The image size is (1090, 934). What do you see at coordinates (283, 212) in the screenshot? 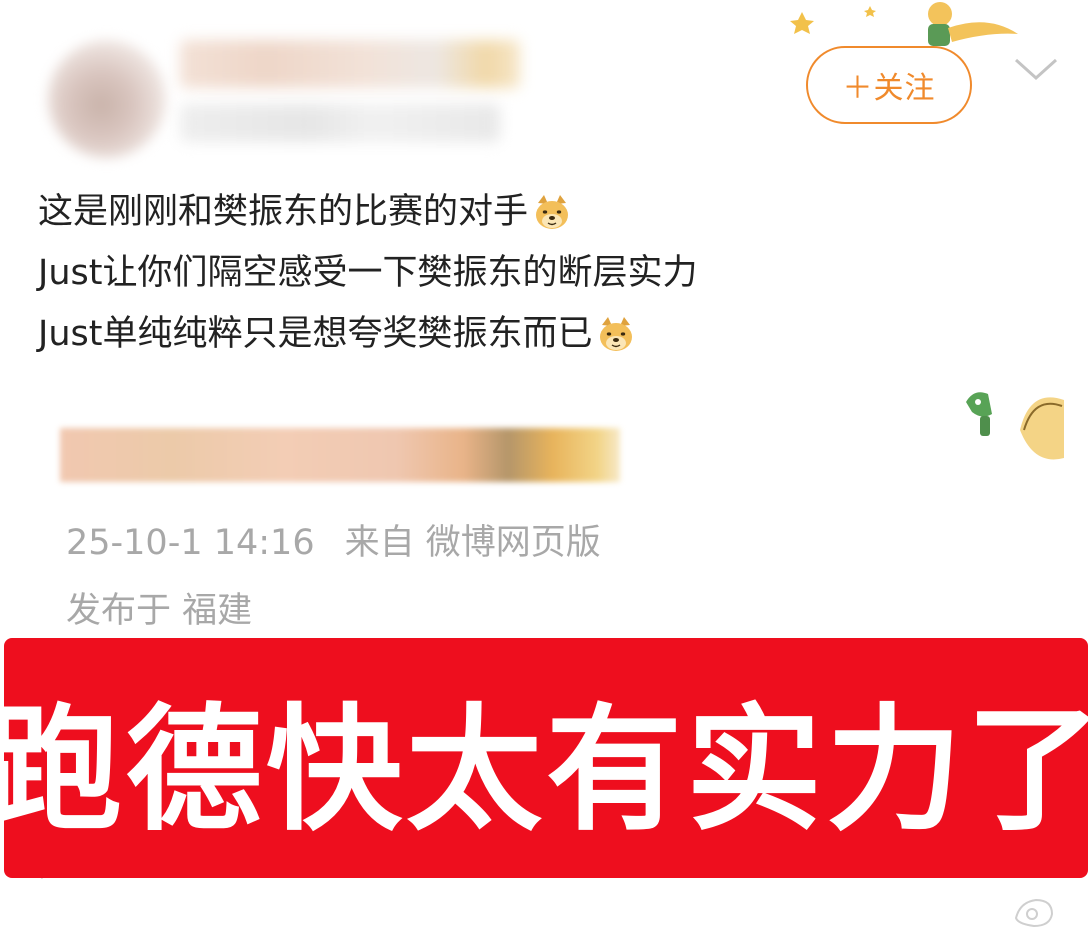
I see `post-line-text: 这是刚刚和樊振东的比赛的对手` at bounding box center [283, 212].